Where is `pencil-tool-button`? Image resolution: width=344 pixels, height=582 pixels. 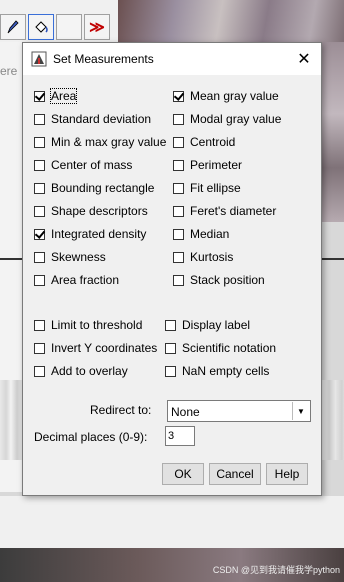
pencil-tool-button is located at coordinates (13, 27).